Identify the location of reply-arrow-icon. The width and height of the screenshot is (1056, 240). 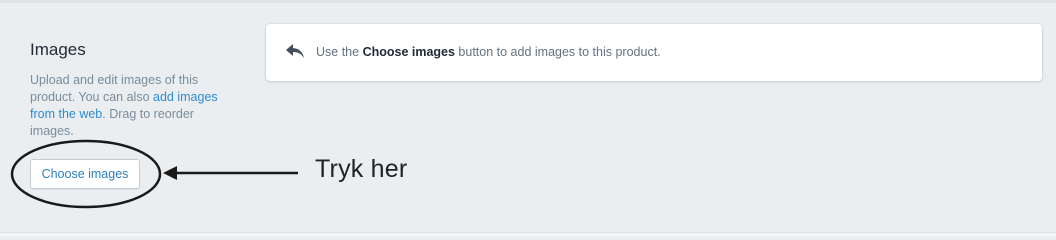
(295, 51).